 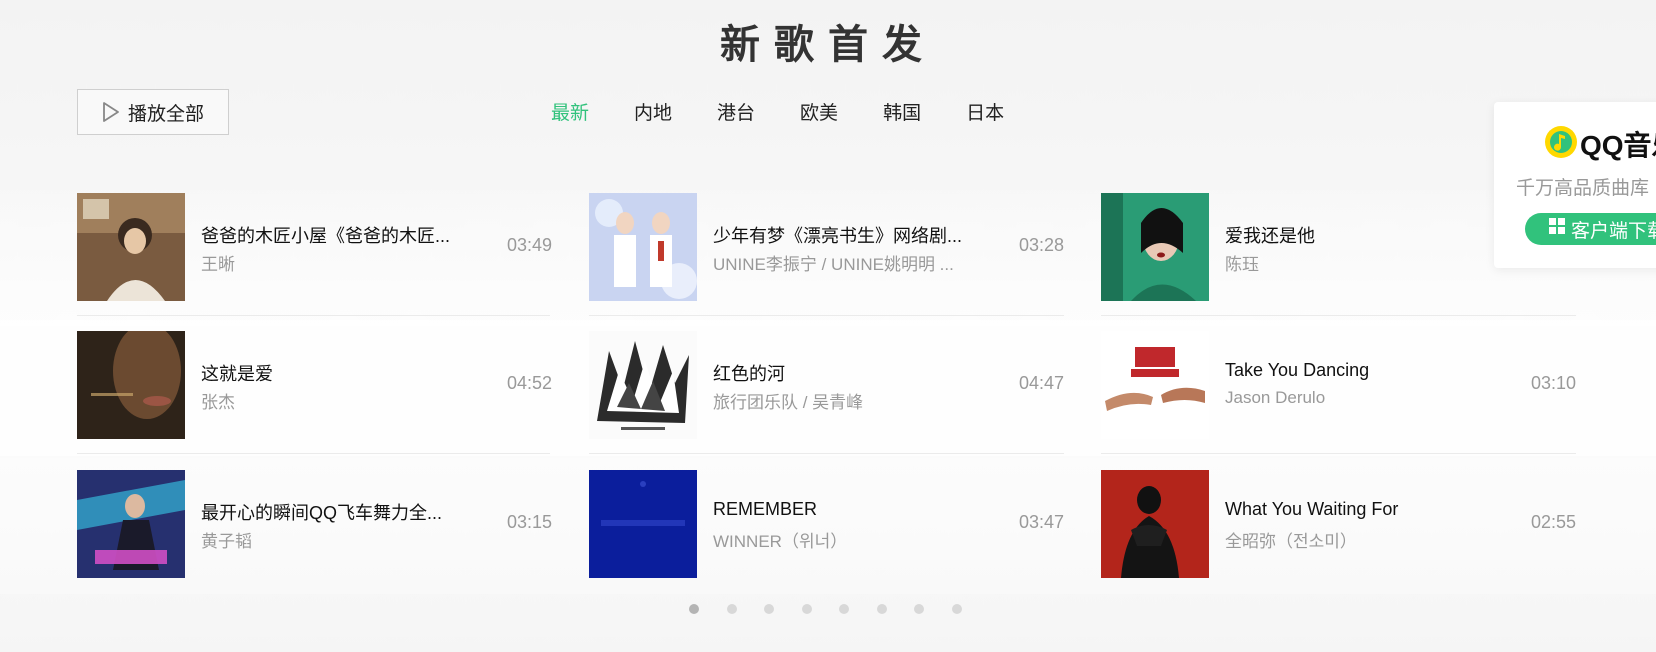 I want to click on song-artist: 张杰, so click(x=326, y=400).